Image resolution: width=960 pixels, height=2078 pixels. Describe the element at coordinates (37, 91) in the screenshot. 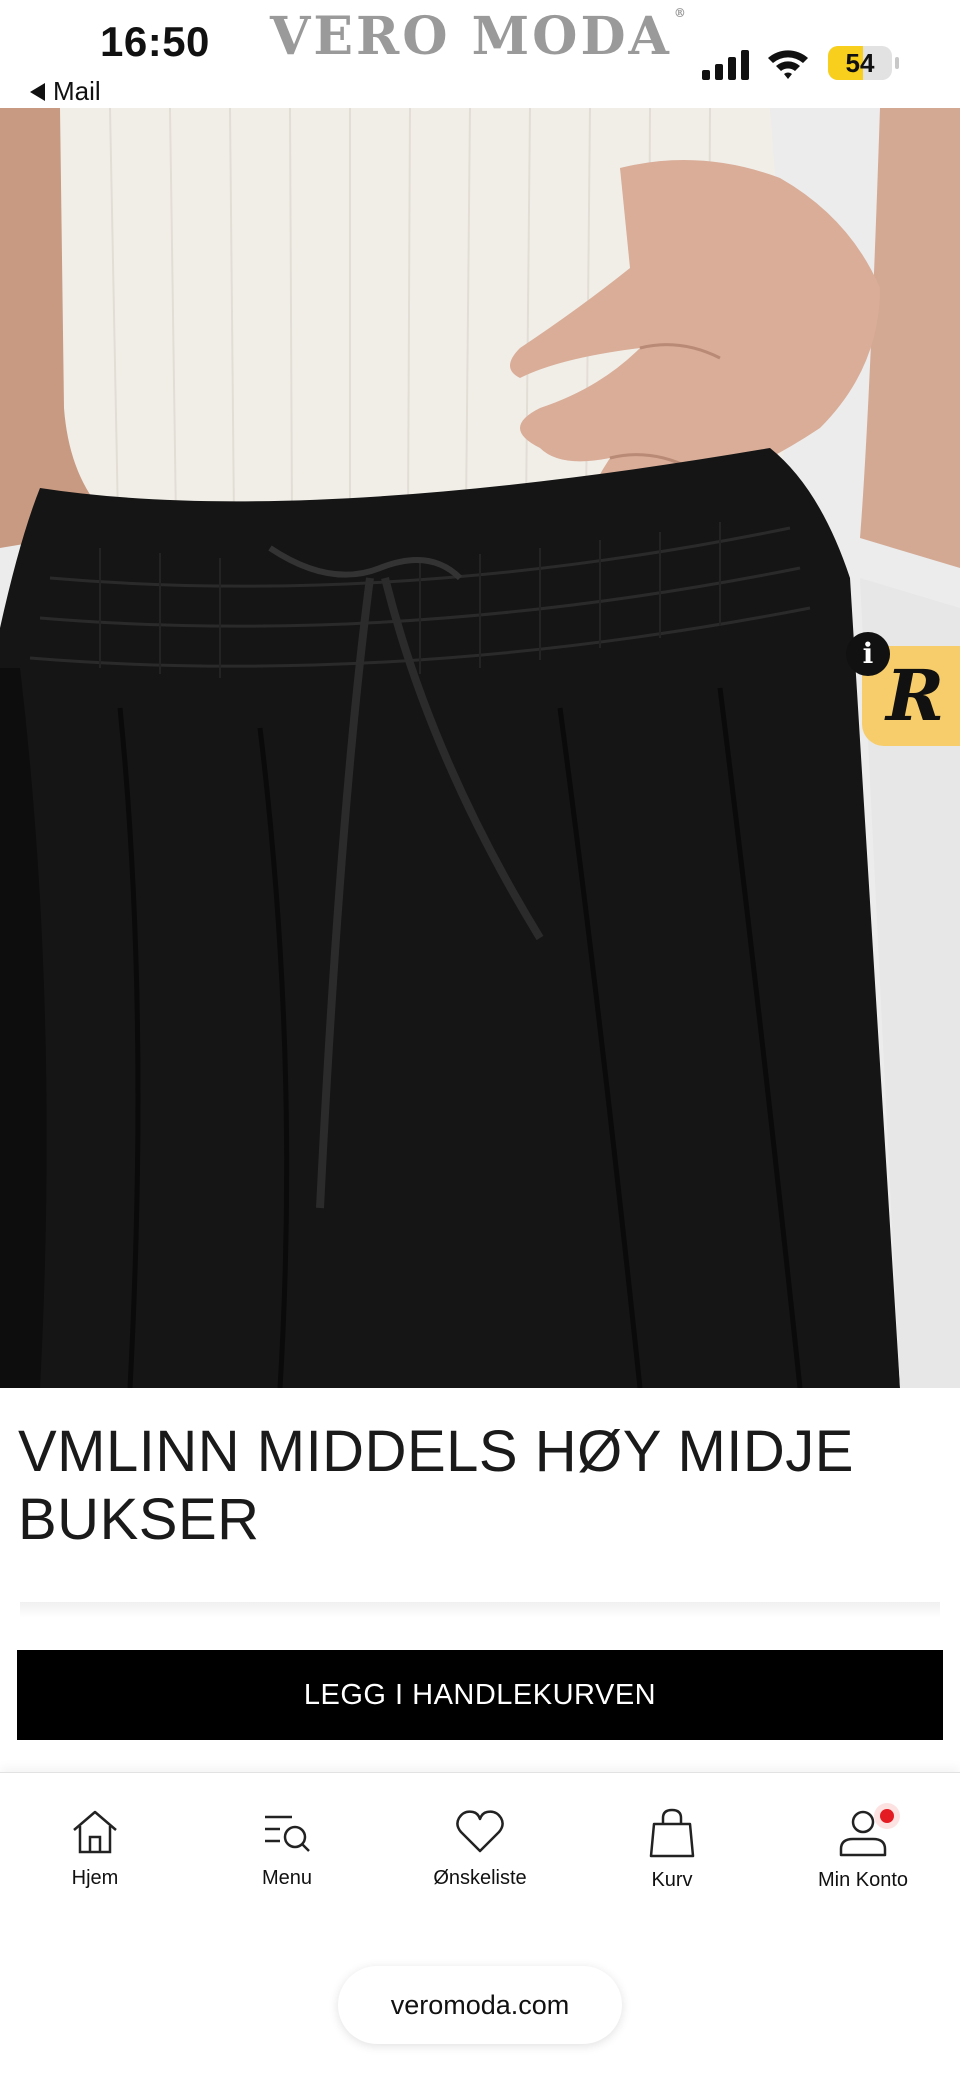

I see `back-arrow-icon` at that location.